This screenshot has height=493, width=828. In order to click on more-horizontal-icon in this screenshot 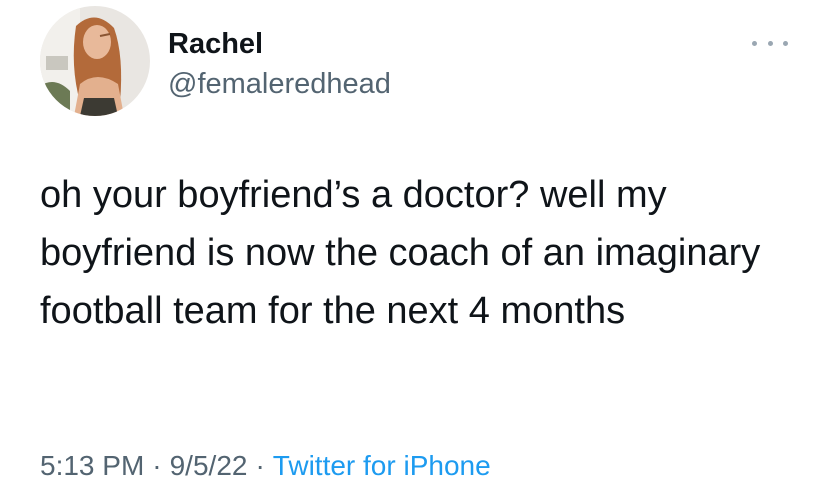, I will do `click(754, 43)`.